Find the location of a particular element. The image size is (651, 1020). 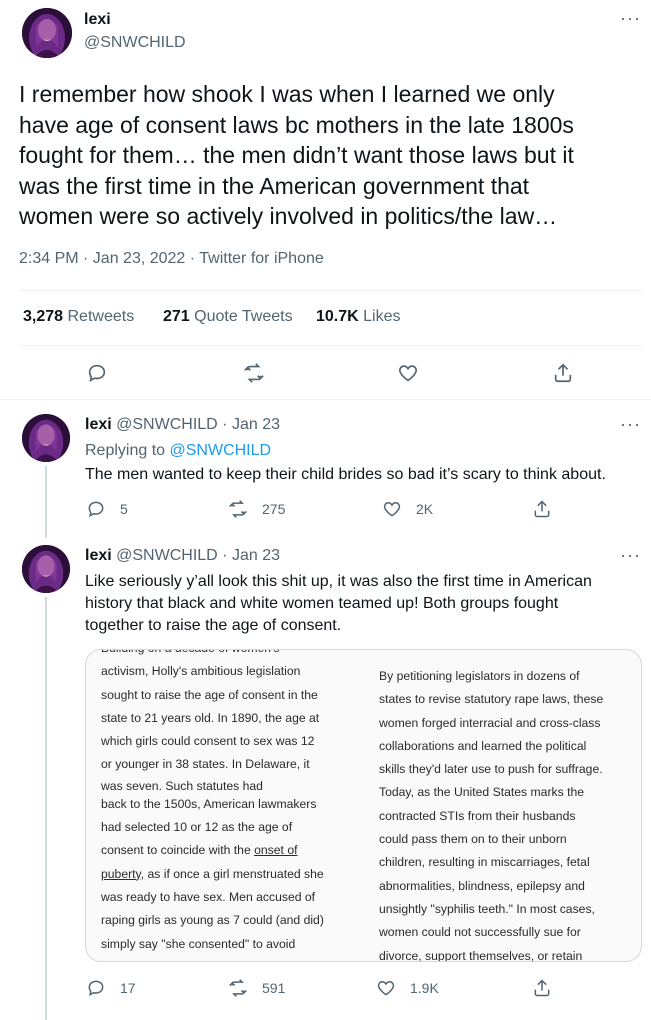

image-text-line: women could not successfully sue for is located at coordinates (480, 932).